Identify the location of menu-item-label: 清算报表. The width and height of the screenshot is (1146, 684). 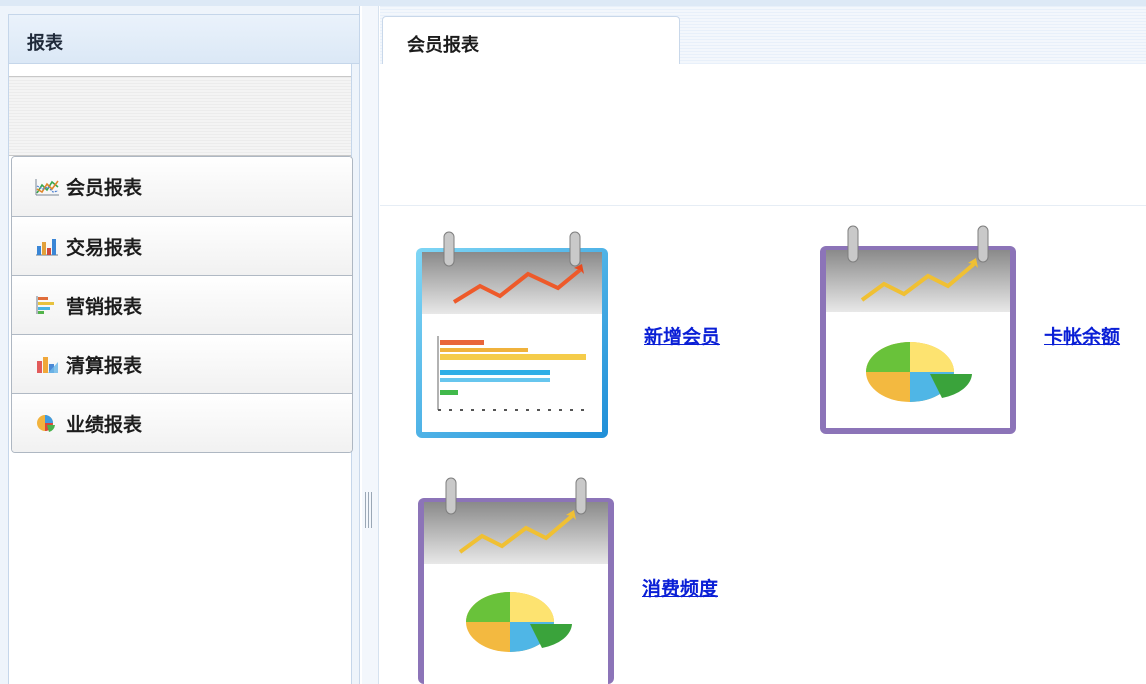
(104, 365).